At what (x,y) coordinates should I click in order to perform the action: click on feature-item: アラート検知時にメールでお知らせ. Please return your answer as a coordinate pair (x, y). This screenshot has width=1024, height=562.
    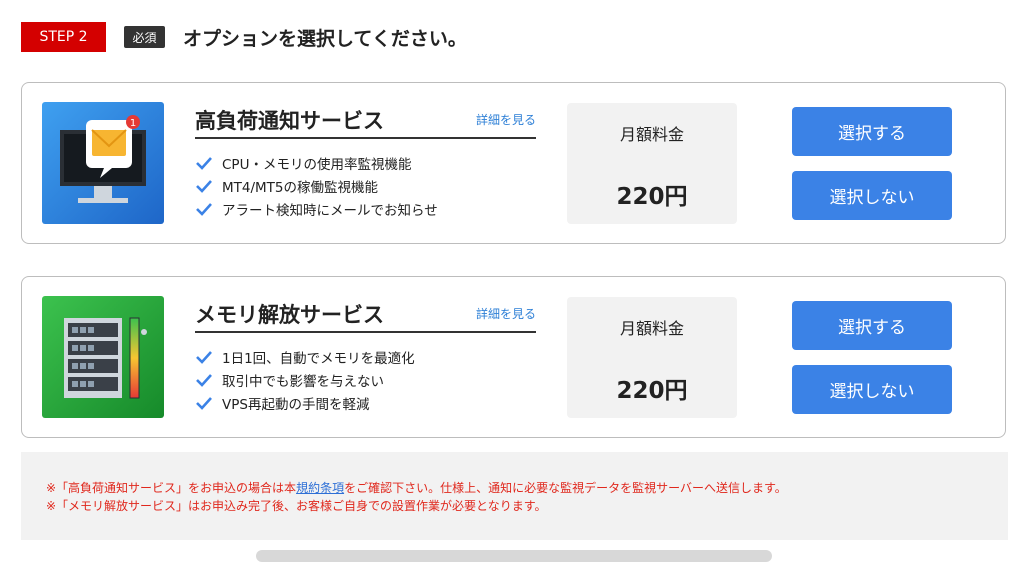
    Looking at the image, I should click on (365, 208).